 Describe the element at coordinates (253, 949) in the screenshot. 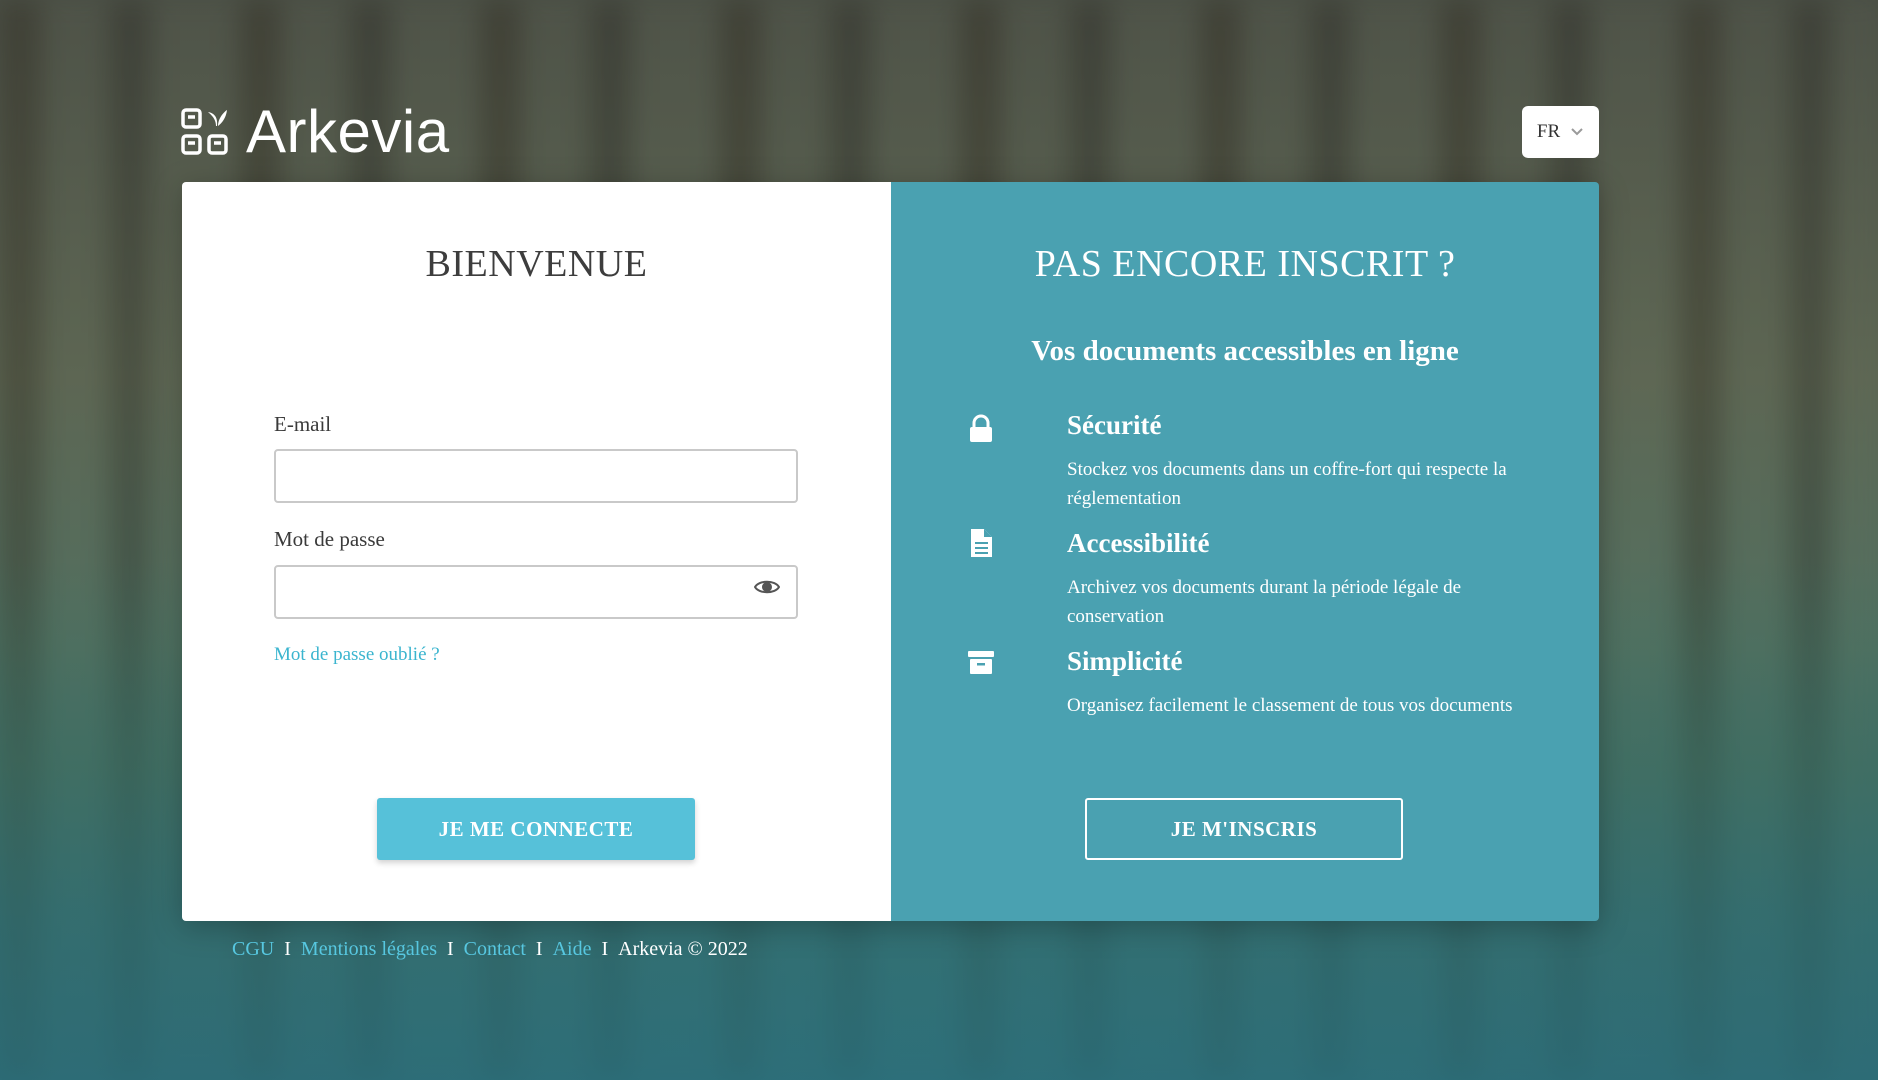

I see `footer-link-cgu: CGU` at that location.